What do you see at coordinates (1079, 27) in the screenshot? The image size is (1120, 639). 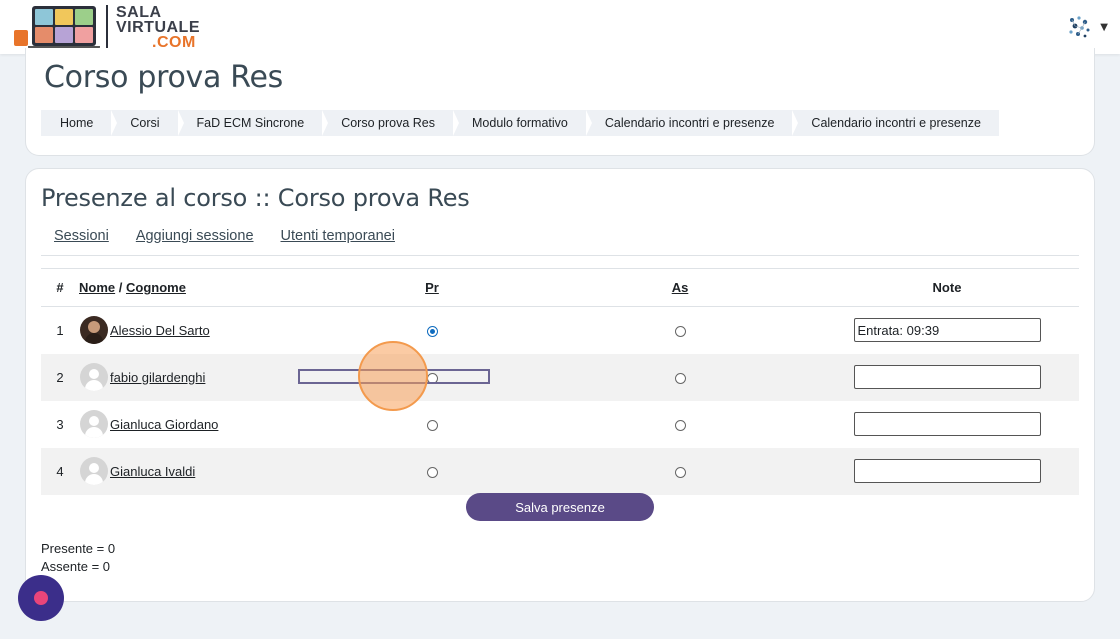 I see `network-avatar-icon` at bounding box center [1079, 27].